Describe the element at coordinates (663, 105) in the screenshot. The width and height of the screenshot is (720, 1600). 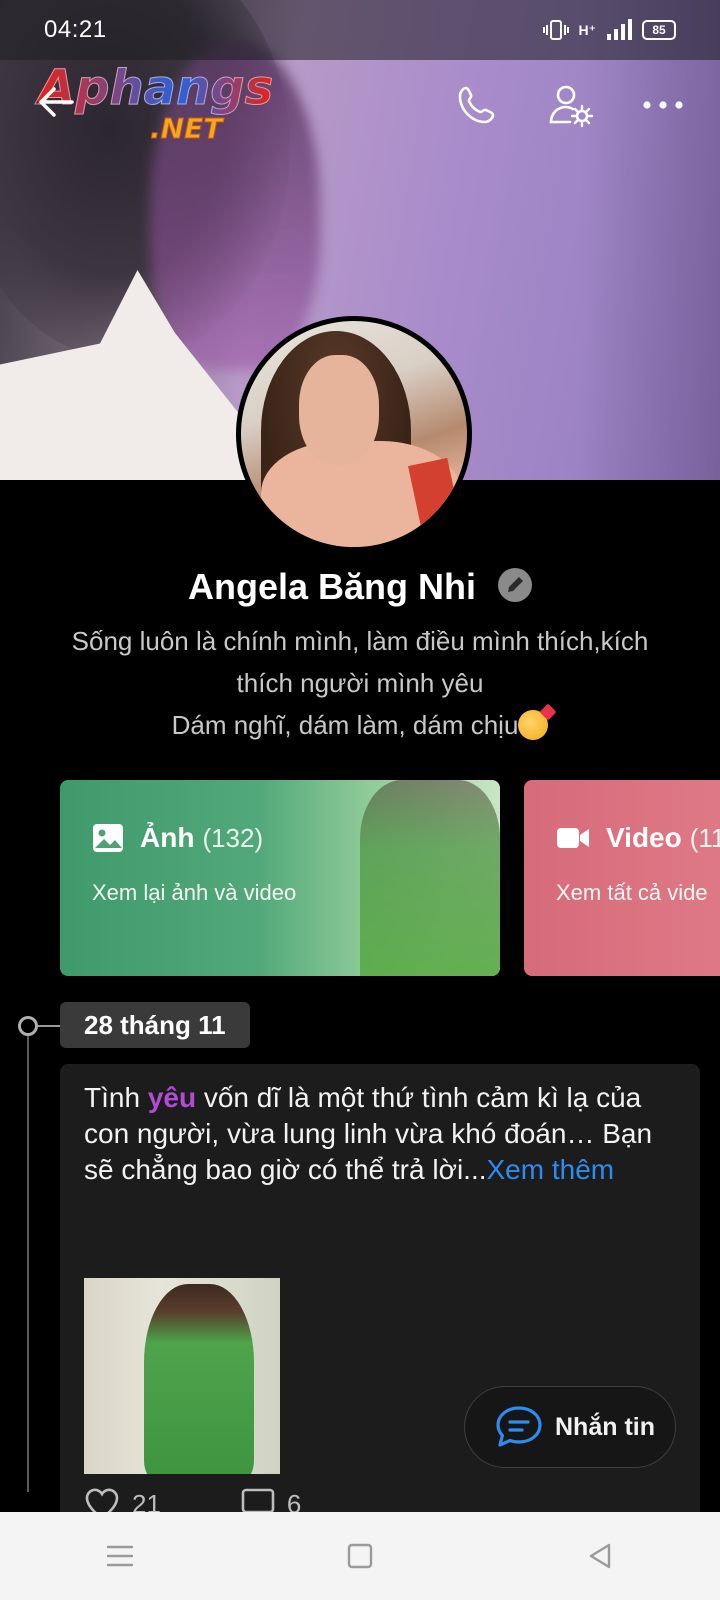
I see `more-horizontal-icon` at that location.